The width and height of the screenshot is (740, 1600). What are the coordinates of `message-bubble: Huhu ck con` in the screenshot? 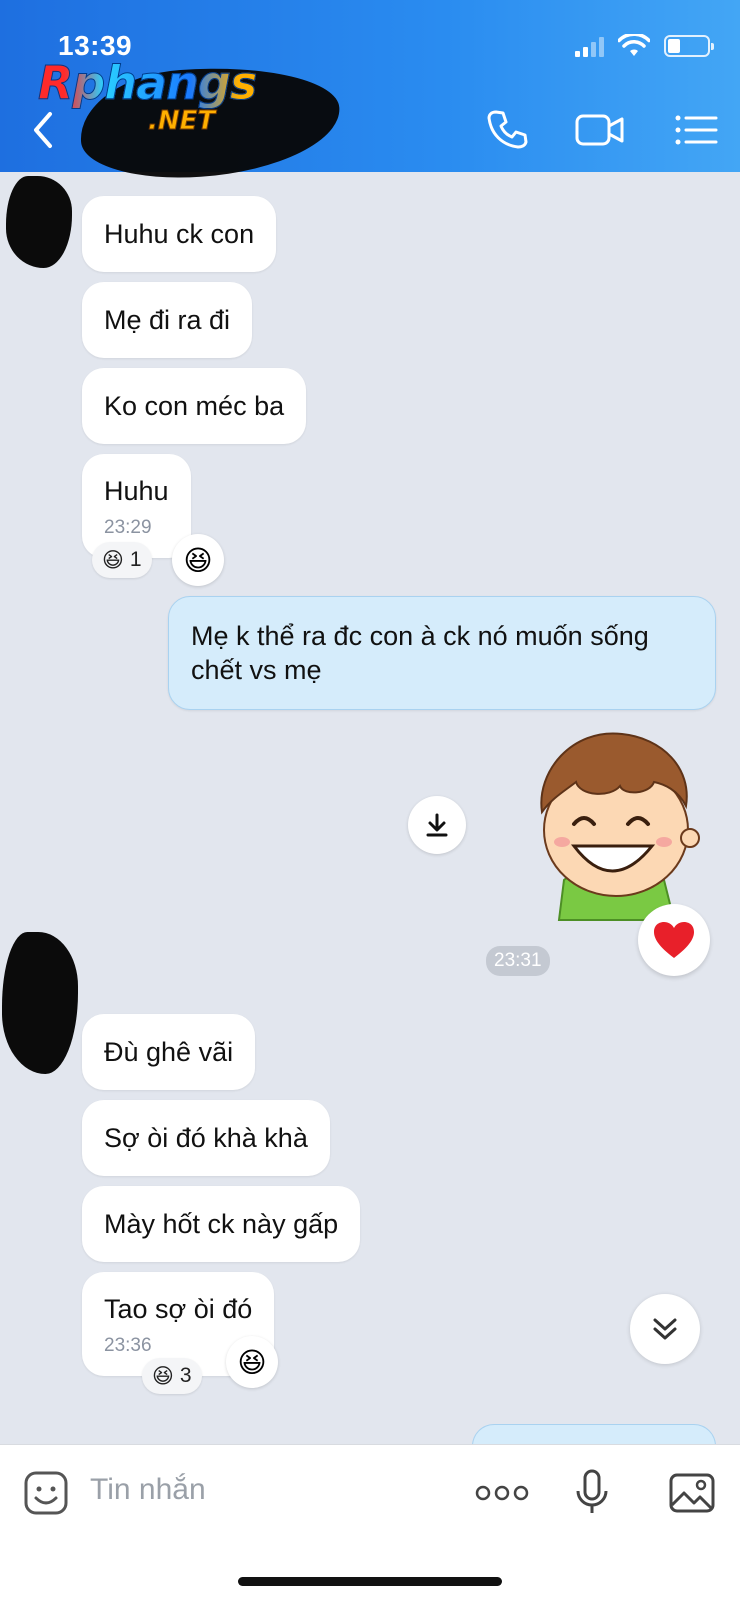 It's located at (179, 234).